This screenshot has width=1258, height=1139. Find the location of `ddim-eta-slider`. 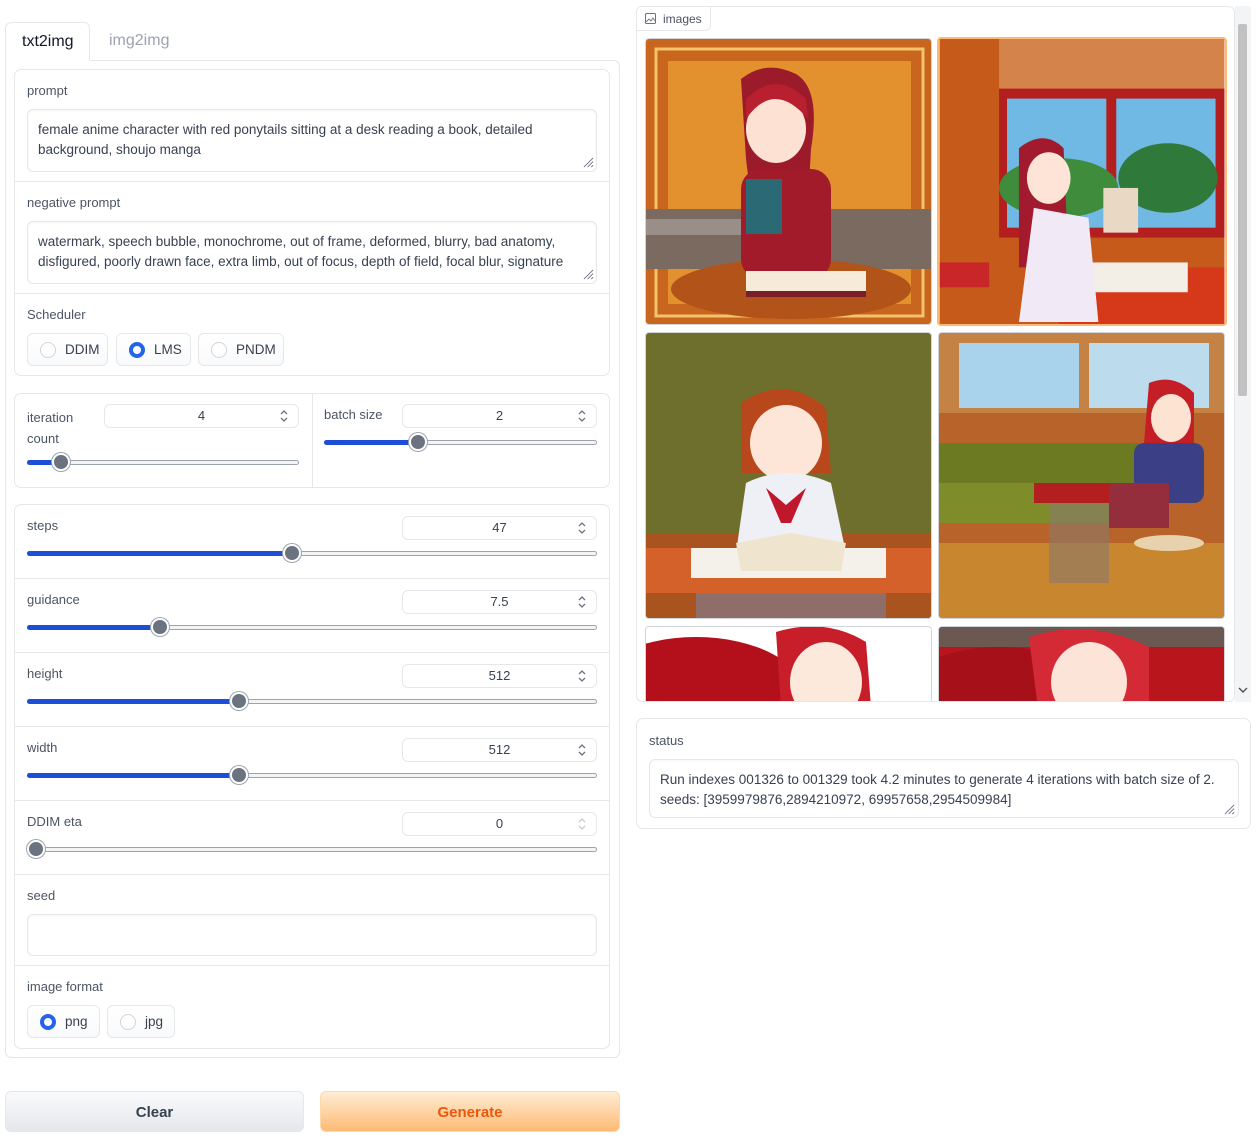

ddim-eta-slider is located at coordinates (312, 849).